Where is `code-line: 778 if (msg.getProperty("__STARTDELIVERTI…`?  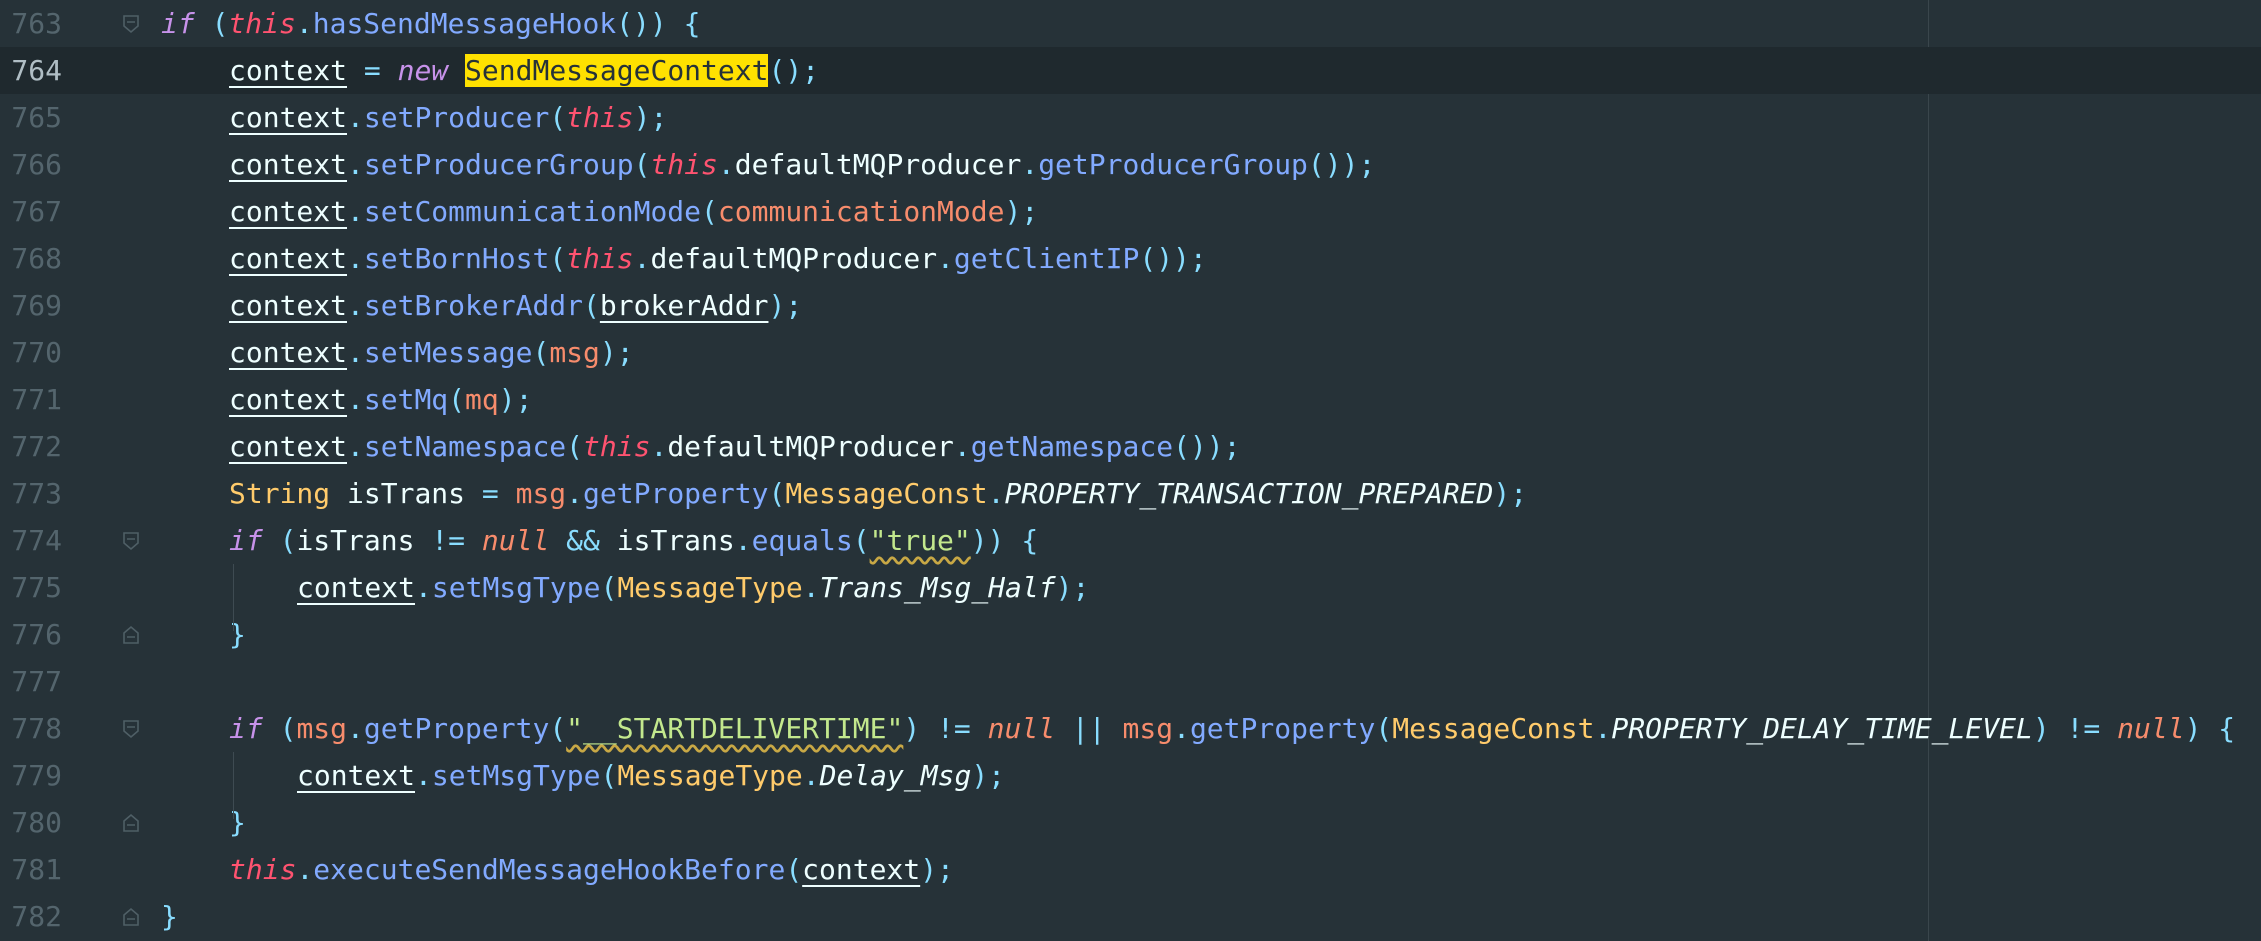 code-line: 778 if (msg.getProperty("__STARTDELIVERTI… is located at coordinates (1130, 728).